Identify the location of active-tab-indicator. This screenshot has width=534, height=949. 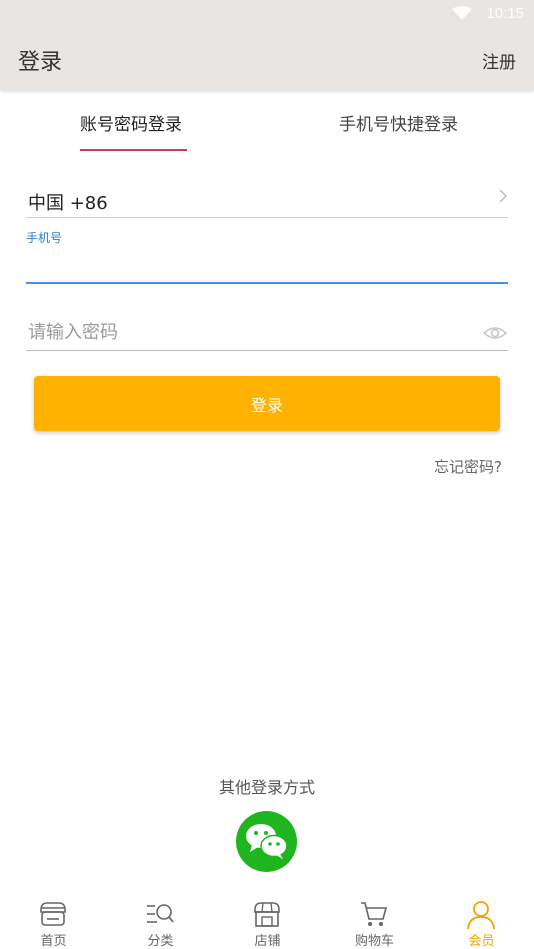
(133, 150).